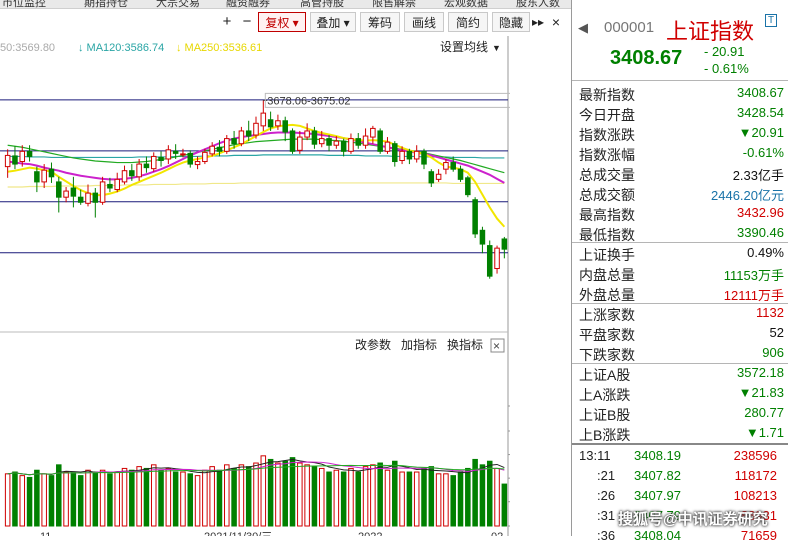  I want to click on menu-item: 限售解禁, so click(394, 4).